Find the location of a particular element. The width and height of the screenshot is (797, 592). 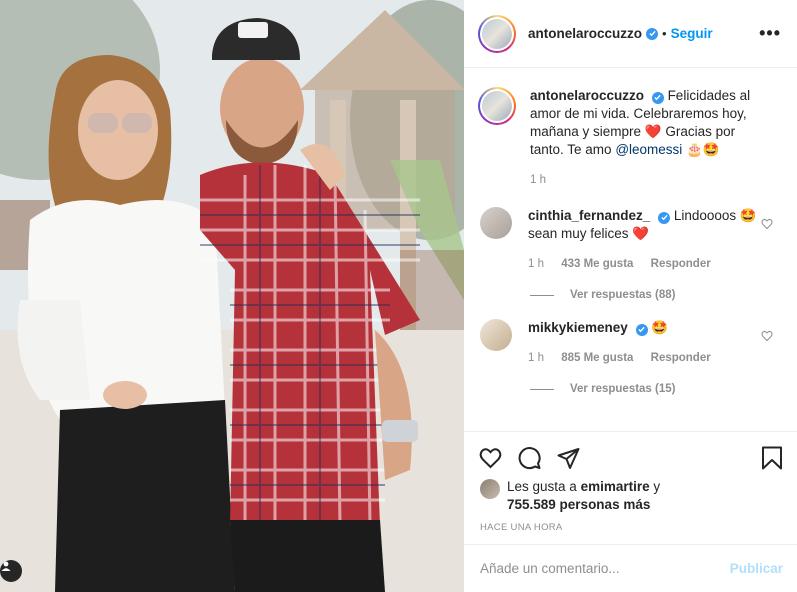

caption-time: 1 h is located at coordinates (538, 180).